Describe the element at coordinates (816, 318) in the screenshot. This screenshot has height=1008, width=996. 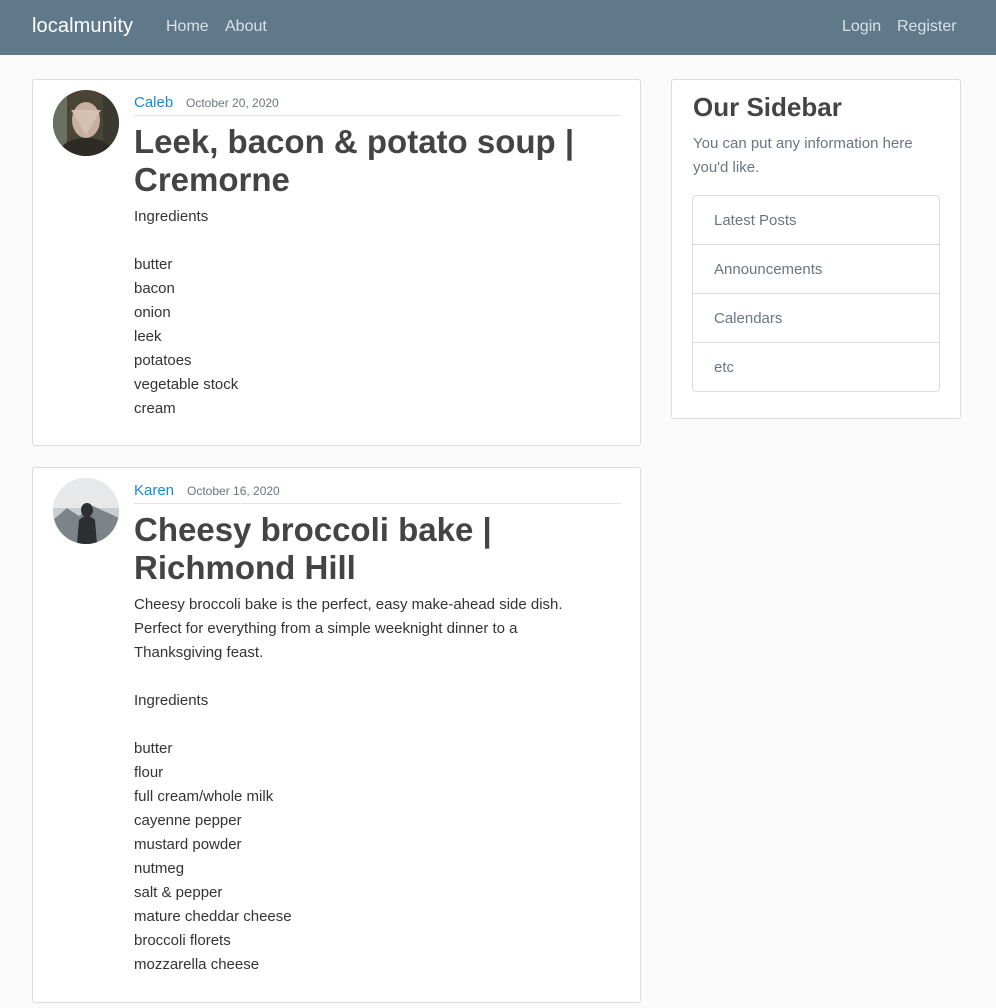
I see `sidebar-item-calendars: Calendars` at that location.